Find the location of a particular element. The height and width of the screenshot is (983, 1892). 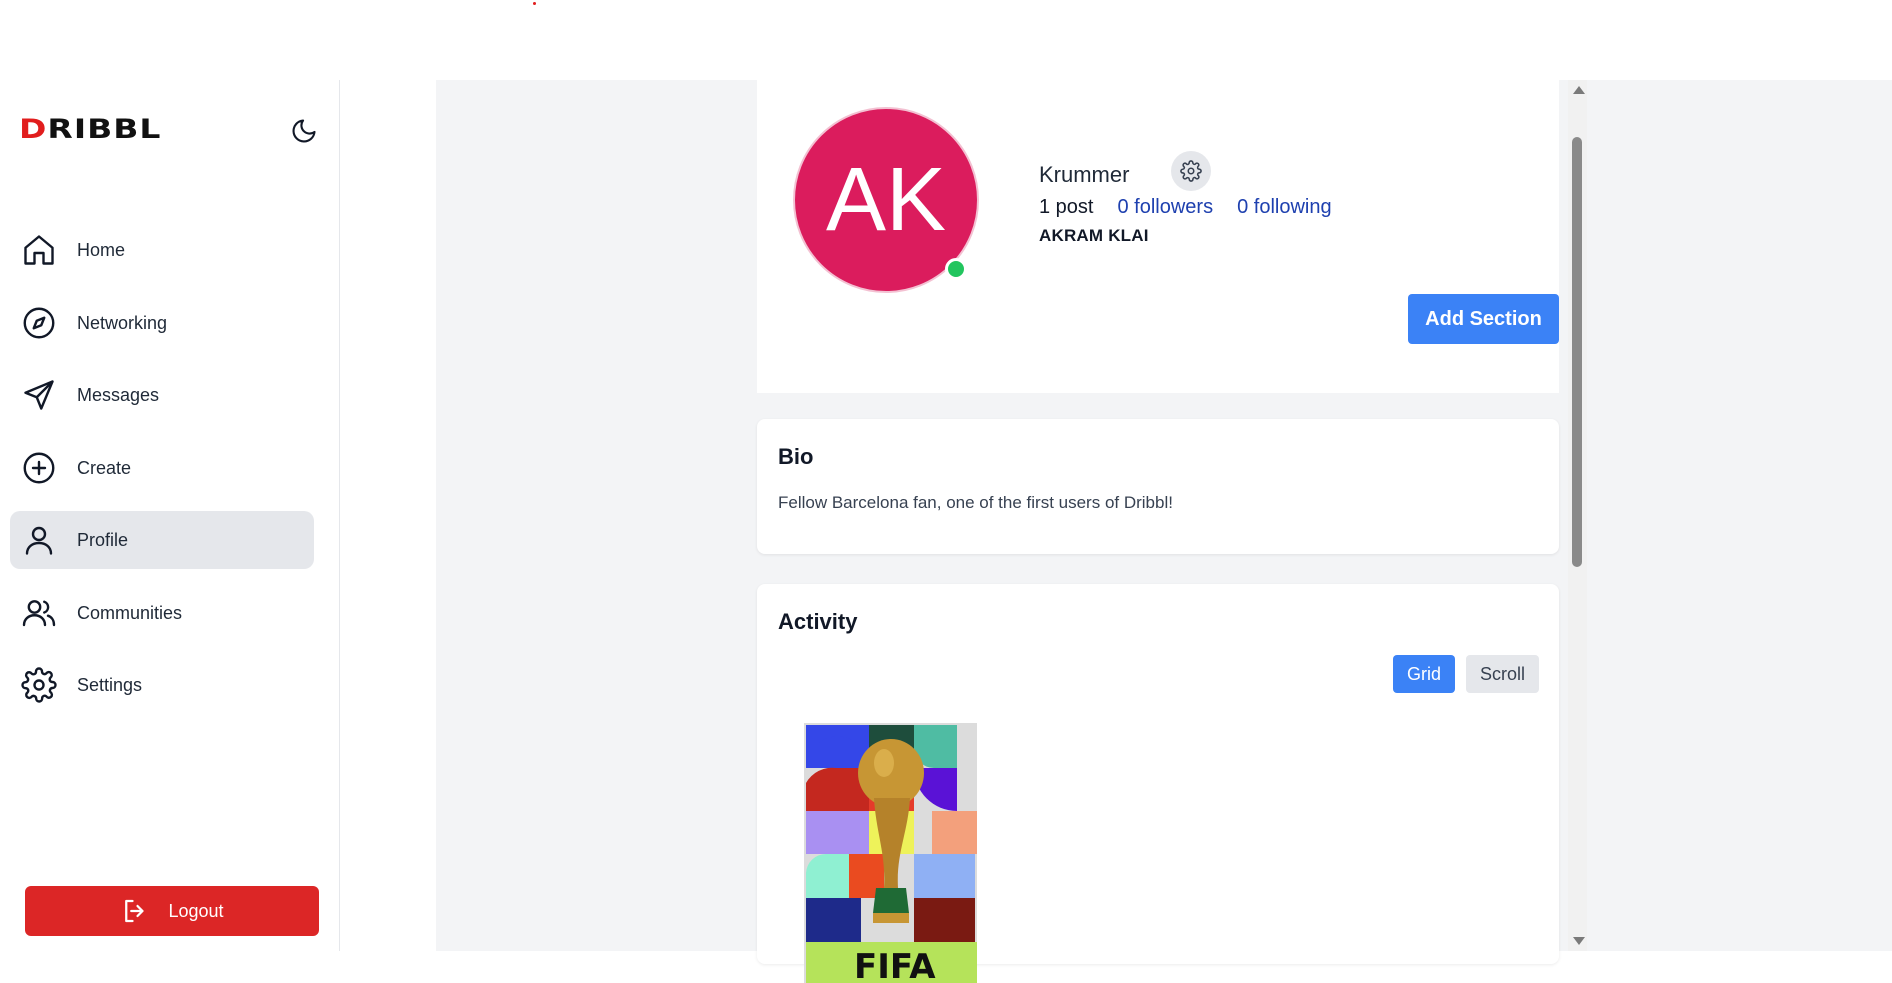

sidebar-item-messages: Messages is located at coordinates (162, 395).